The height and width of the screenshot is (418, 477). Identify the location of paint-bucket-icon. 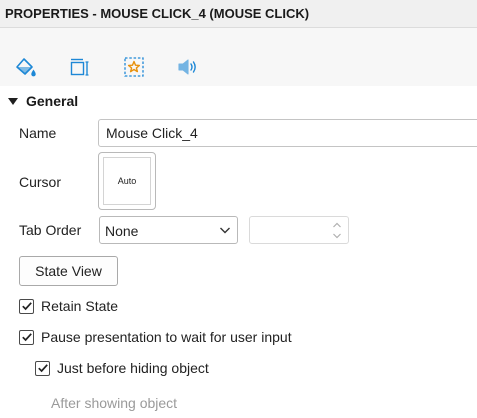
(26, 67).